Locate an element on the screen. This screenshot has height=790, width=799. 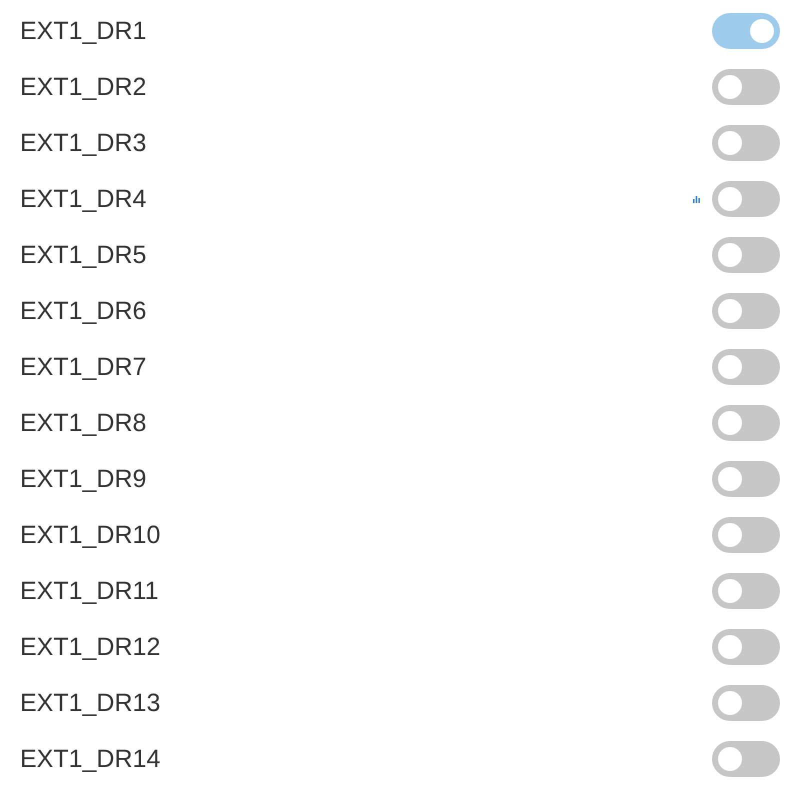
switch-label: EXT1_DR7 is located at coordinates (84, 367).